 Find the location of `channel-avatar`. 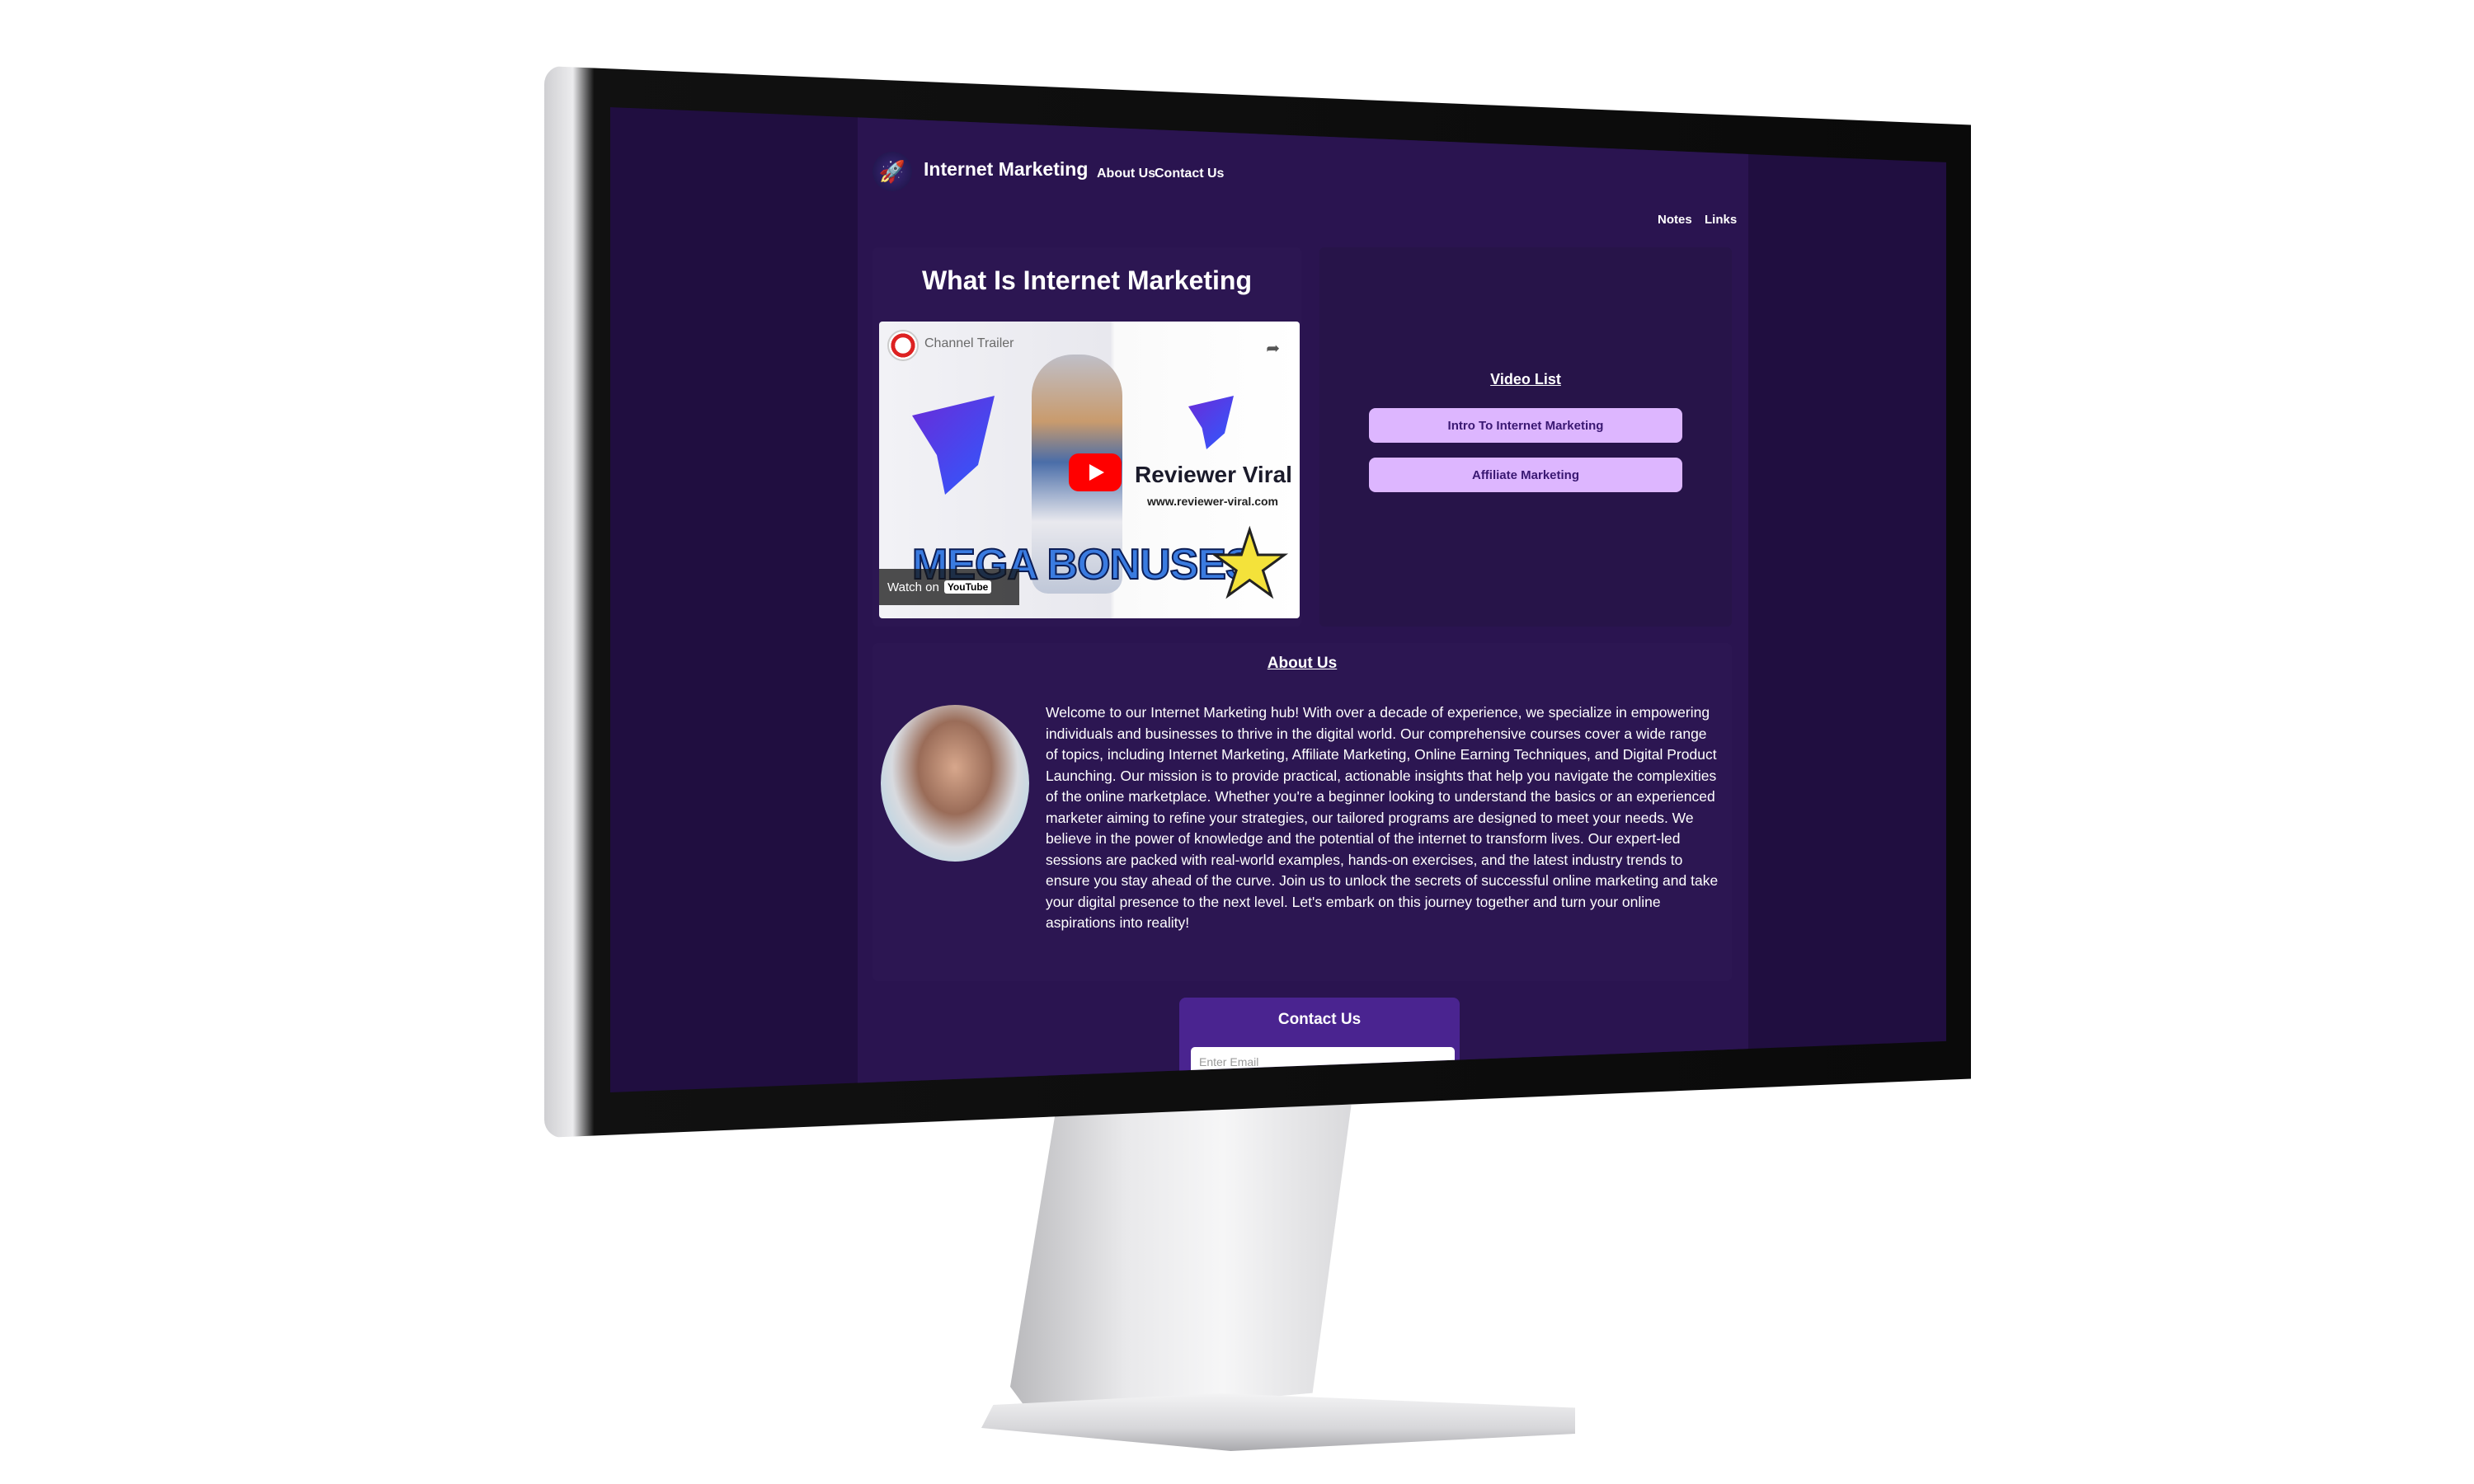

channel-avatar is located at coordinates (903, 345).